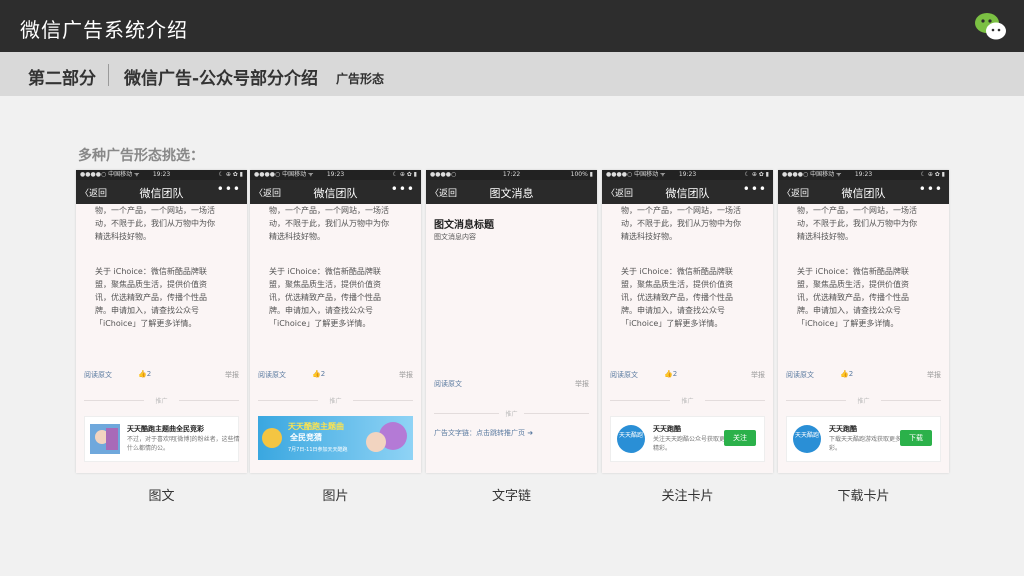 The height and width of the screenshot is (576, 1024). I want to click on ad-title: 天天酷跑主题曲全民竞彩, so click(165, 429).